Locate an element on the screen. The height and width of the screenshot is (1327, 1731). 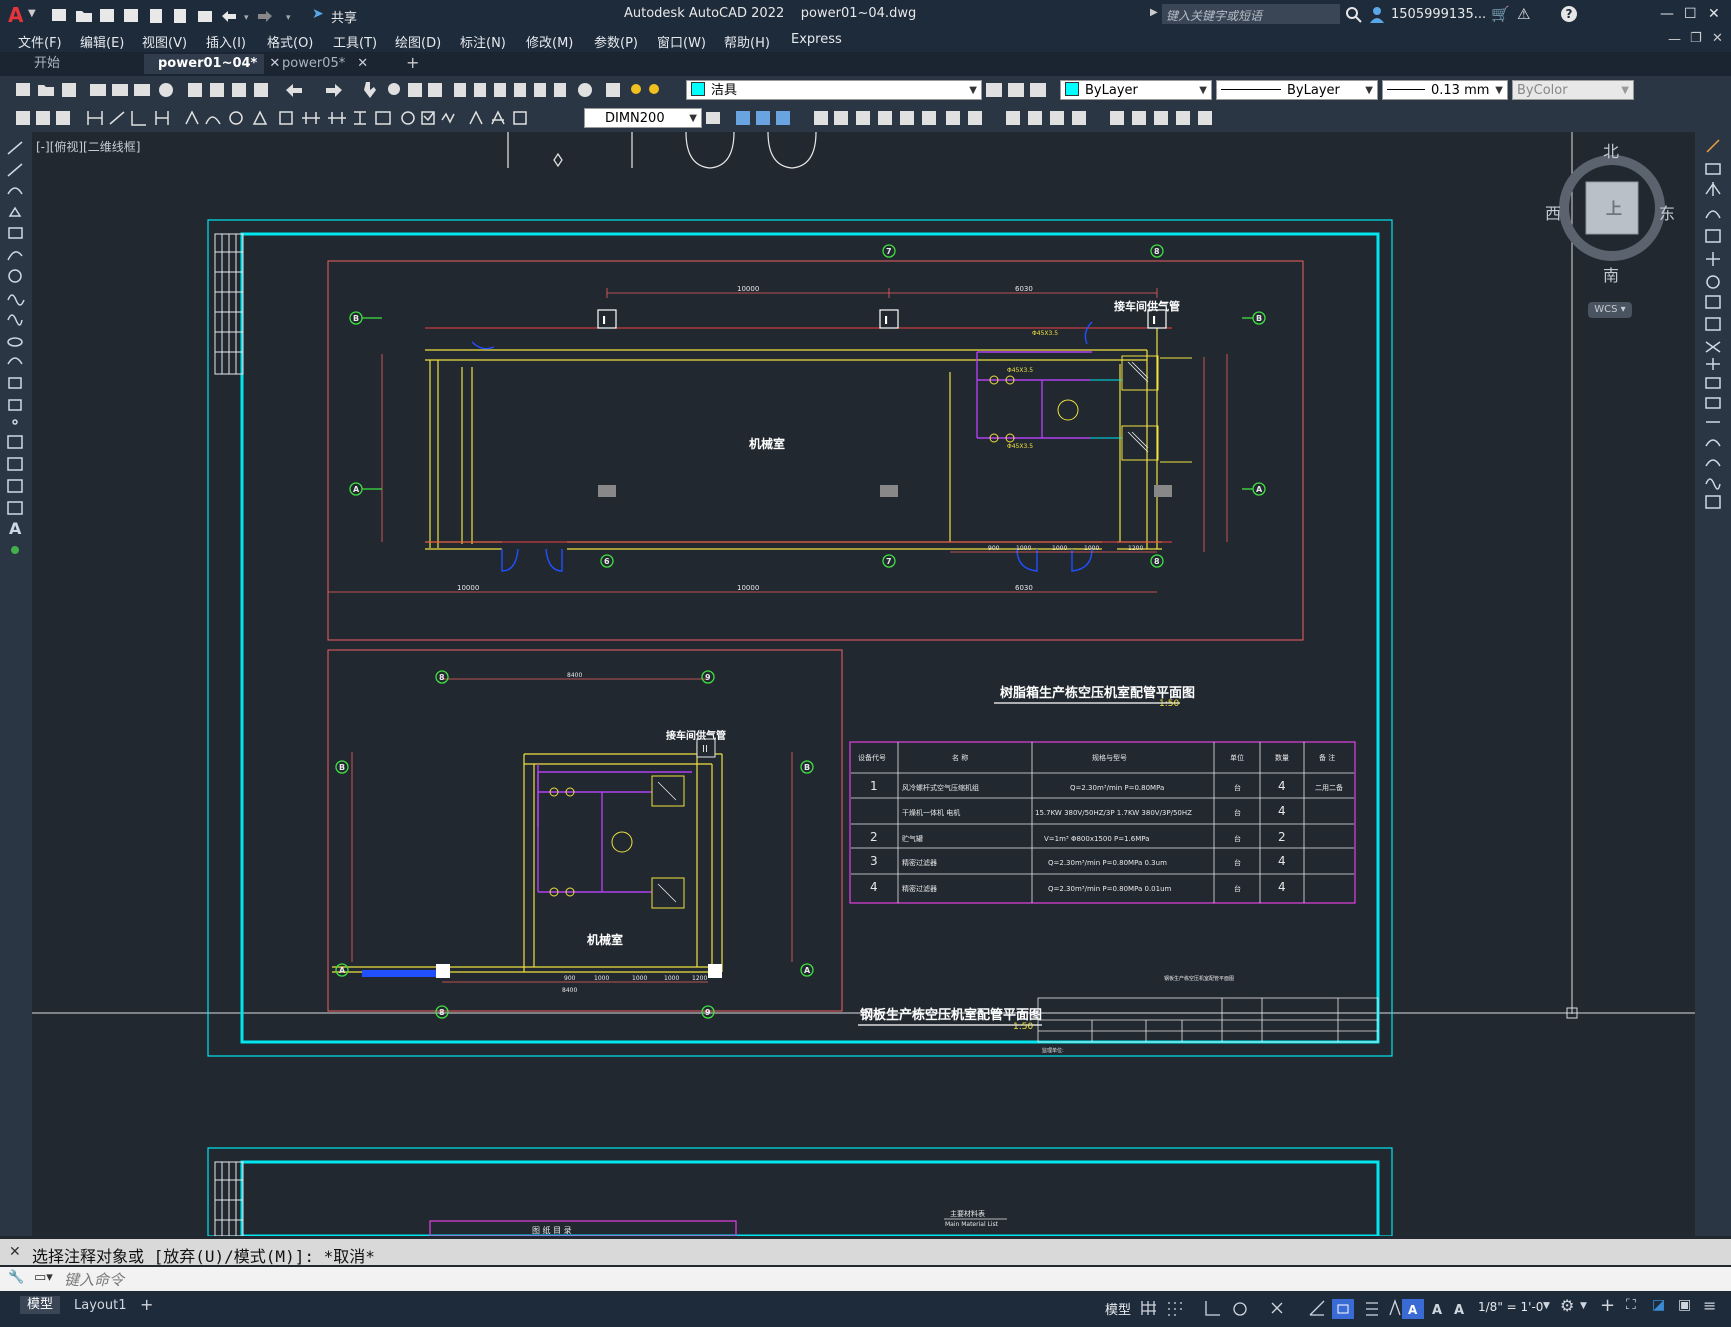
menu-file: 文件(F) is located at coordinates (40, 41).